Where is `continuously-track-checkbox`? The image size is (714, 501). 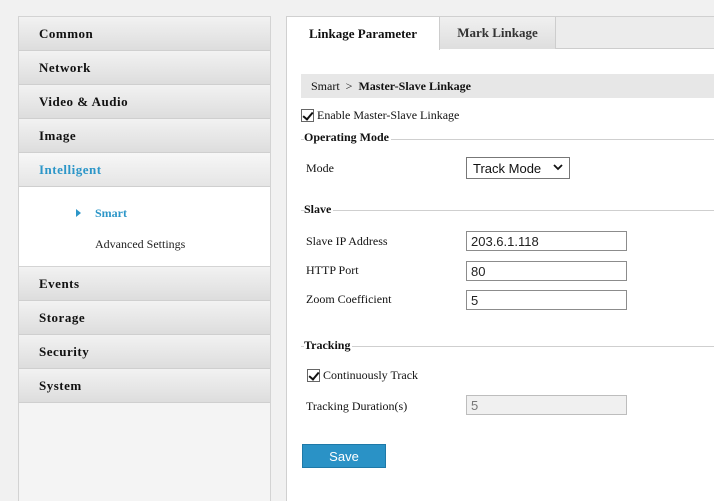
continuously-track-checkbox is located at coordinates (313, 375).